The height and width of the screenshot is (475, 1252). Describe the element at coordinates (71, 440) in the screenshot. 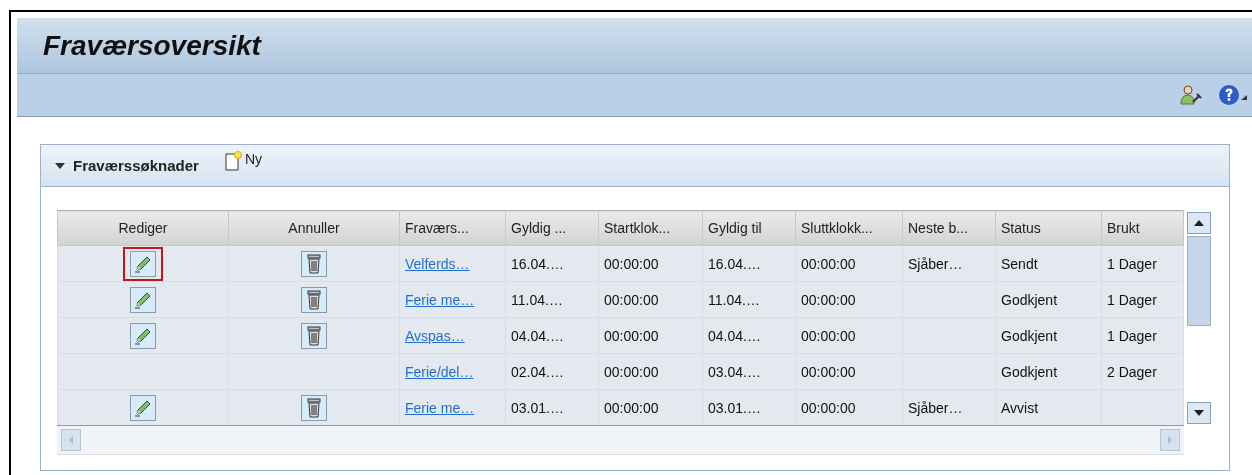

I see `left-arrow-icon` at that location.